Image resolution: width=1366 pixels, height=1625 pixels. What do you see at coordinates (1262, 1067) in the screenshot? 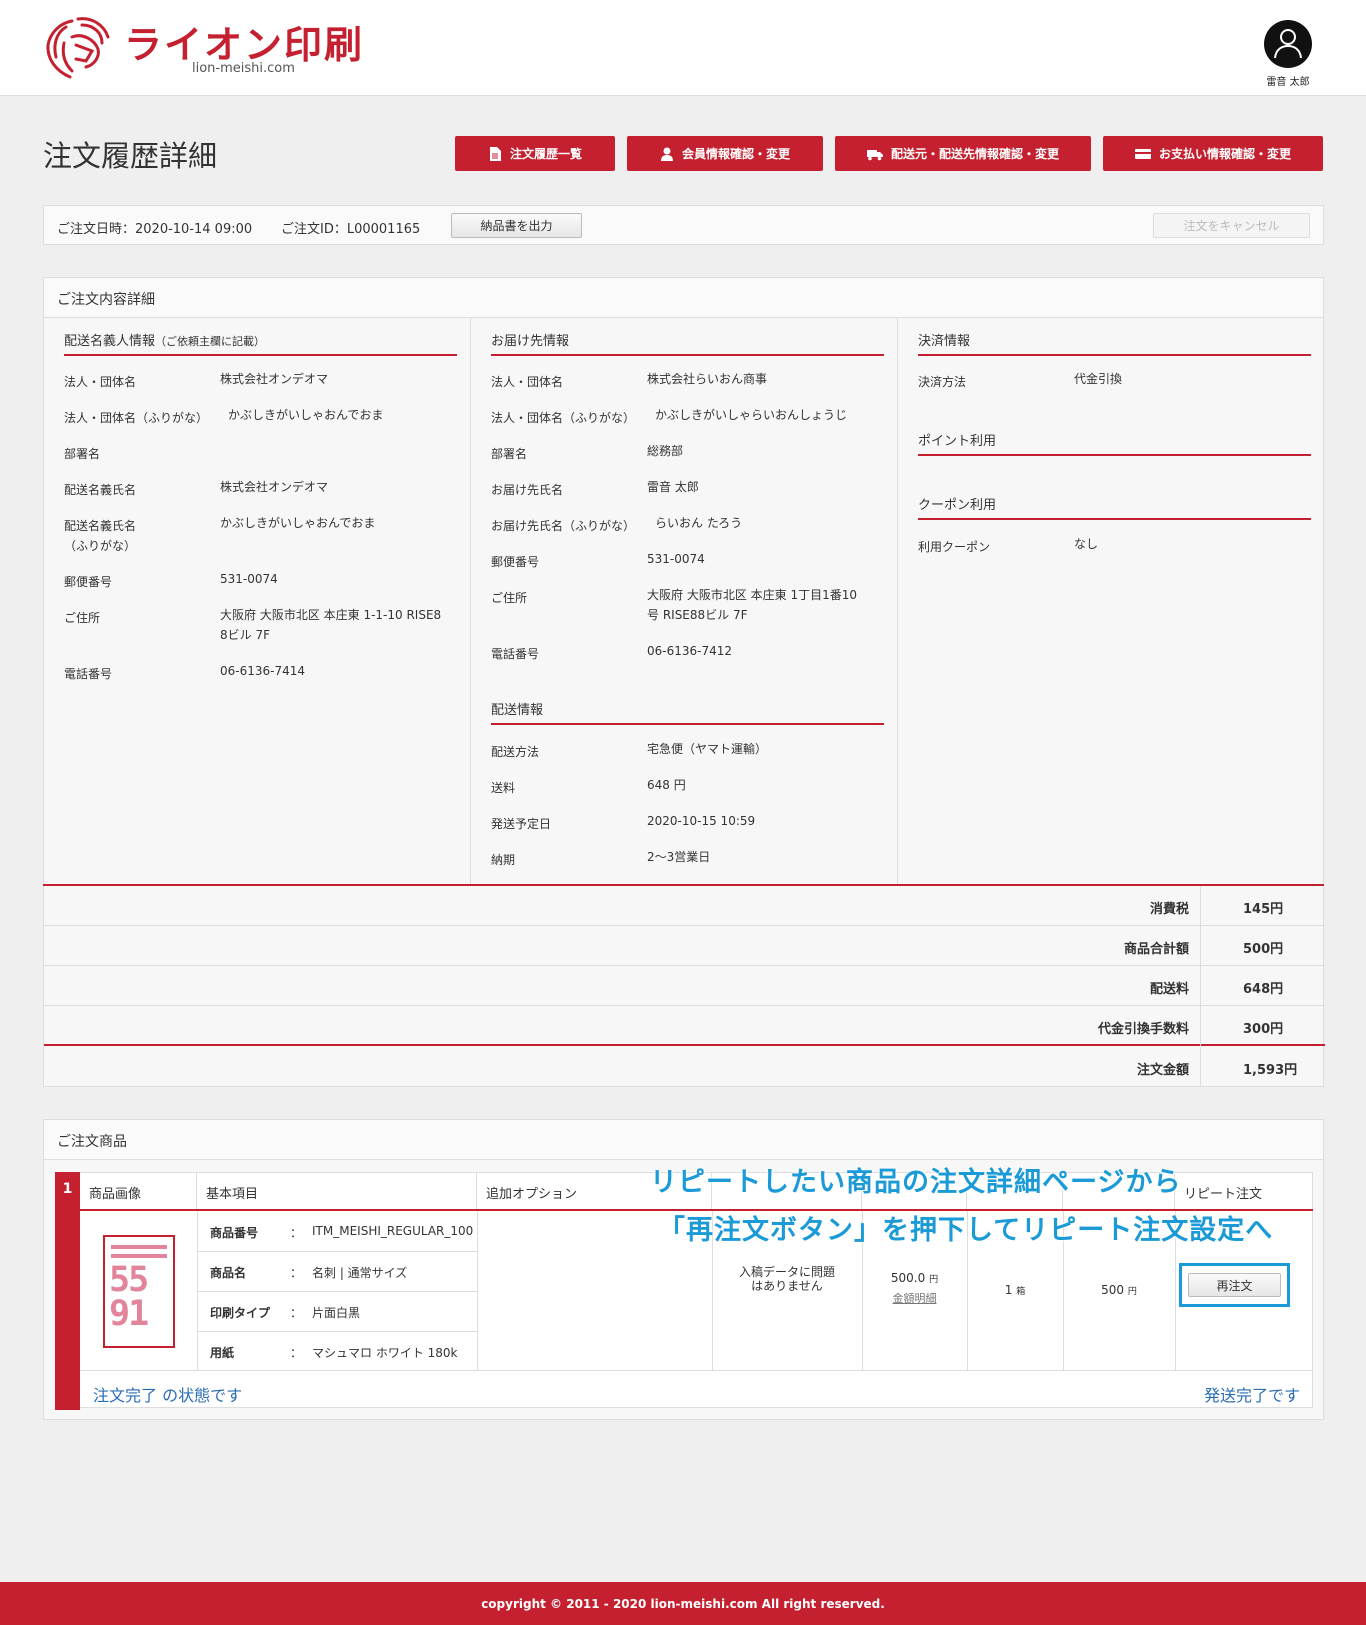
I see `summary-value: 1,593円` at bounding box center [1262, 1067].